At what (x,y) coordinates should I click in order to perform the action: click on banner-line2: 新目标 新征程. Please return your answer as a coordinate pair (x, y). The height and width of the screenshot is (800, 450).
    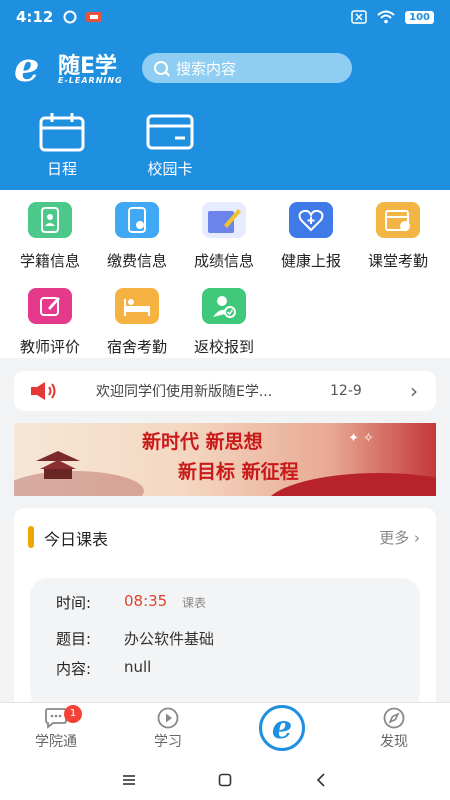
    Looking at the image, I should click on (238, 472).